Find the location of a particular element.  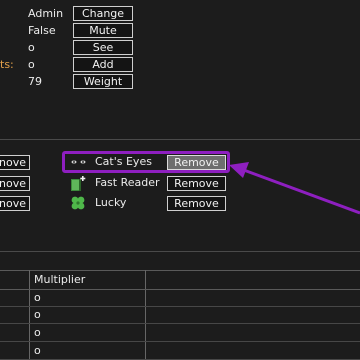

remove-fast-reader-button: Remove is located at coordinates (196, 183).